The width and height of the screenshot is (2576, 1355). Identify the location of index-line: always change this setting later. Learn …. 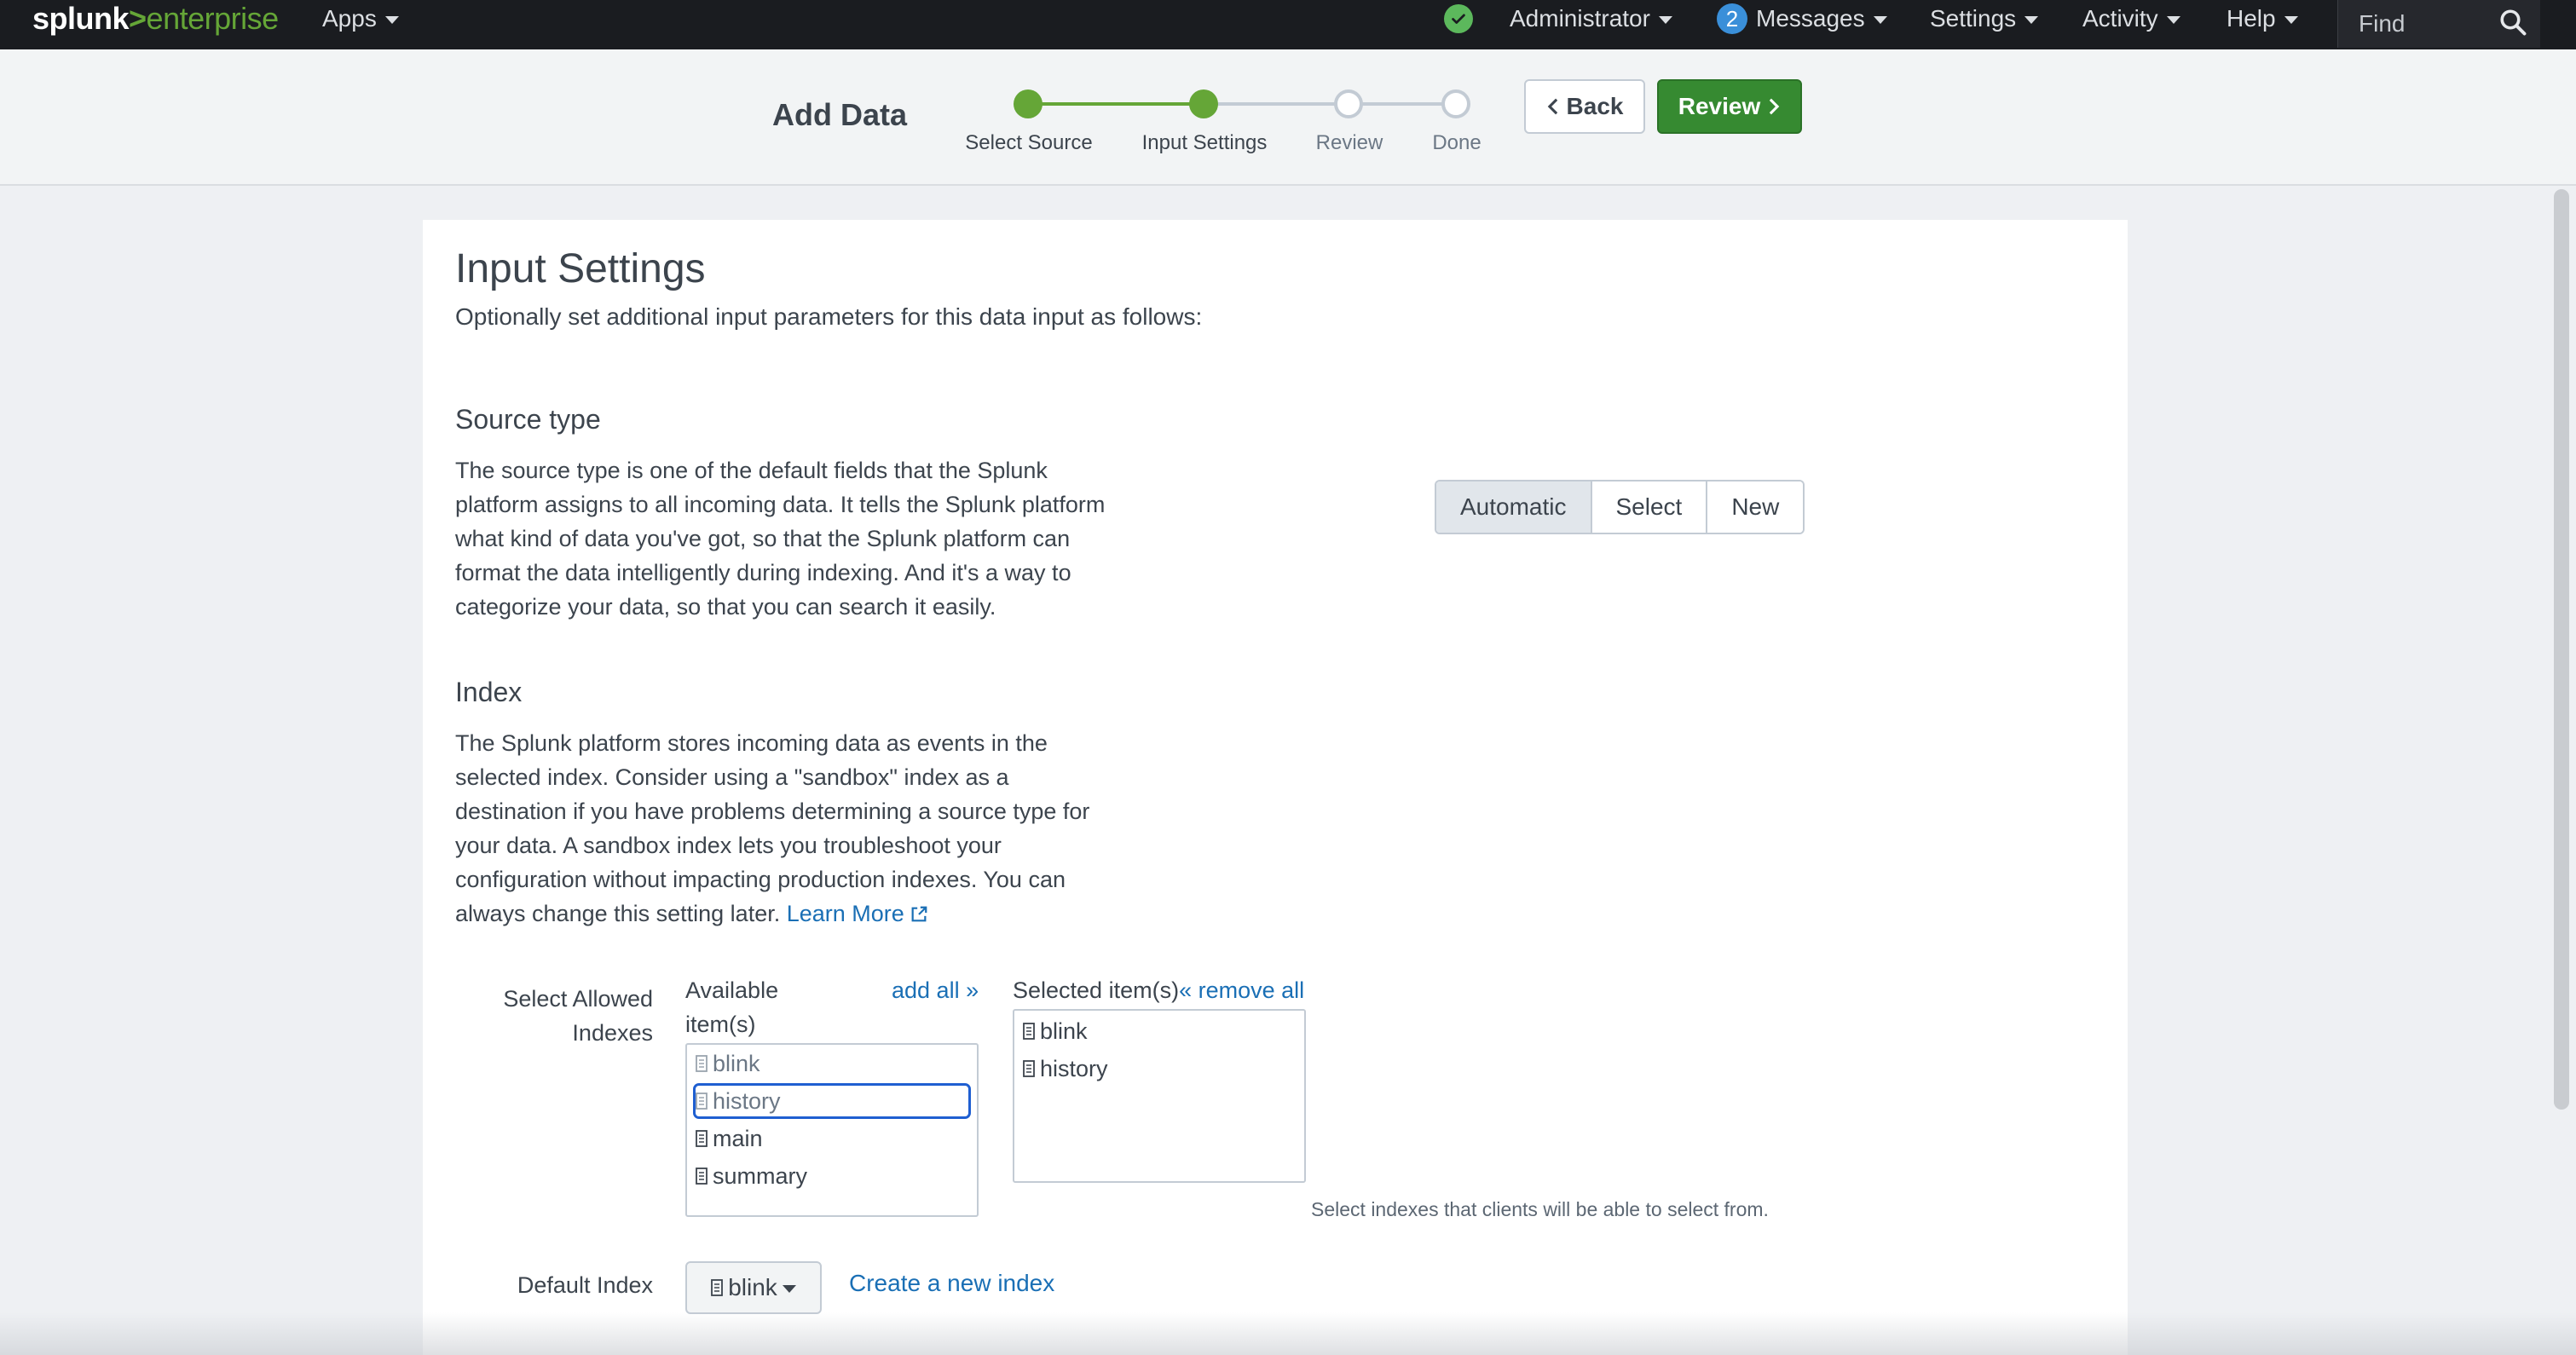
(796, 914).